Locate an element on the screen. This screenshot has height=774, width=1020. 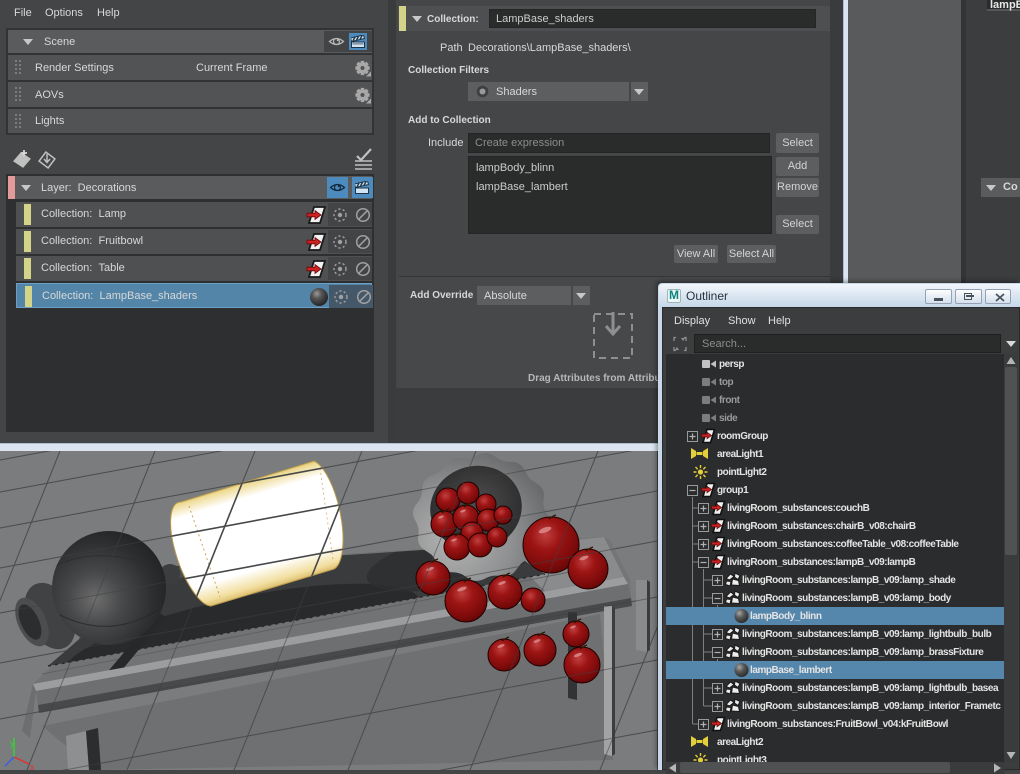
svg-text: x is located at coordinates (32, 766).